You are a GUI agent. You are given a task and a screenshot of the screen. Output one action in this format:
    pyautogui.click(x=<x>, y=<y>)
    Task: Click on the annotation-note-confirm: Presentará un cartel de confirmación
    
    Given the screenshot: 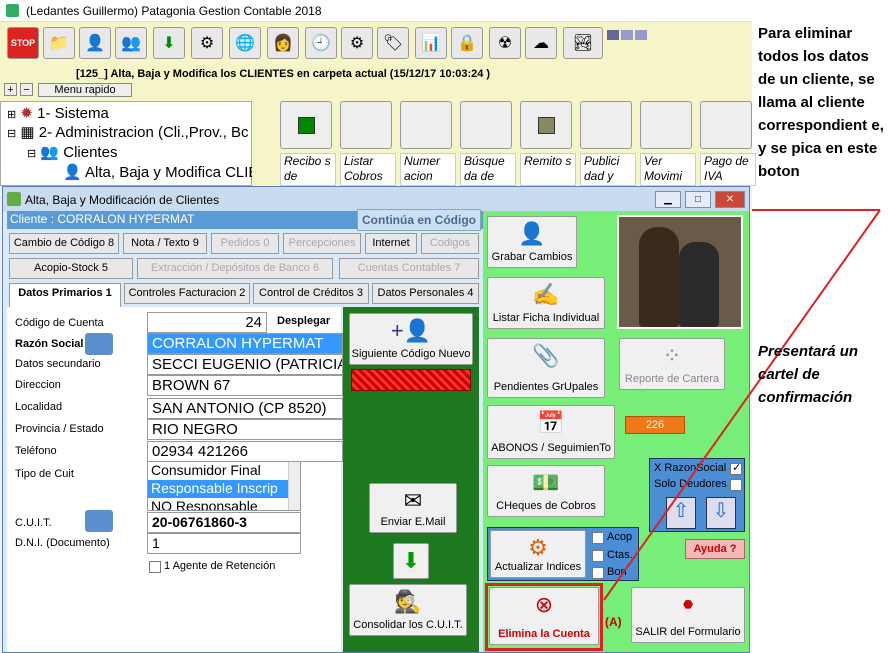 What is the action you would take?
    pyautogui.click(x=808, y=374)
    